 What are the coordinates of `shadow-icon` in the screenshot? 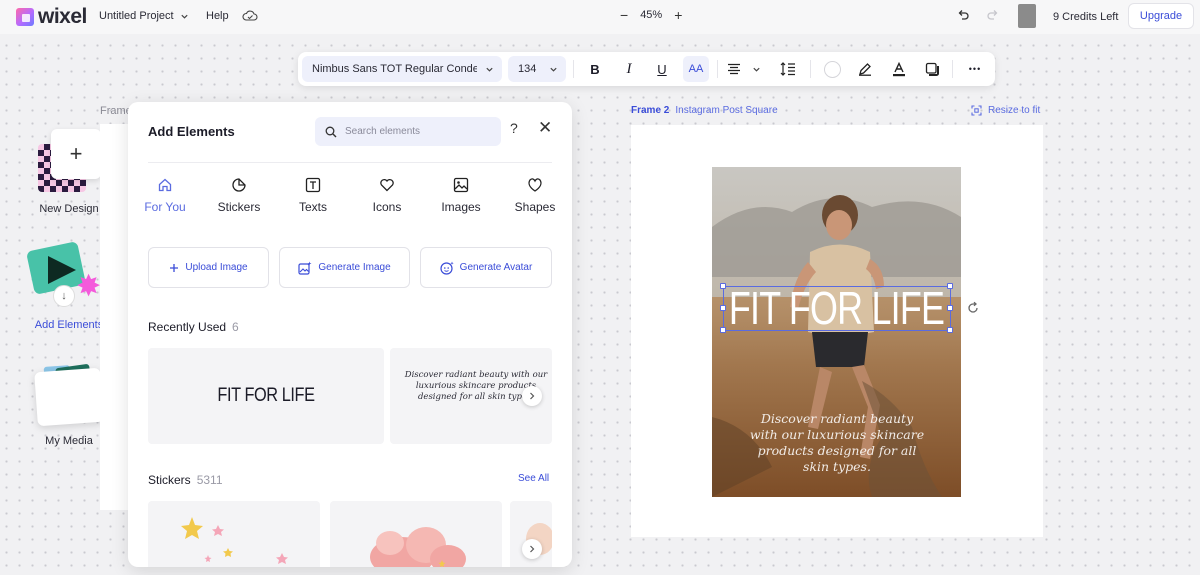 It's located at (932, 69).